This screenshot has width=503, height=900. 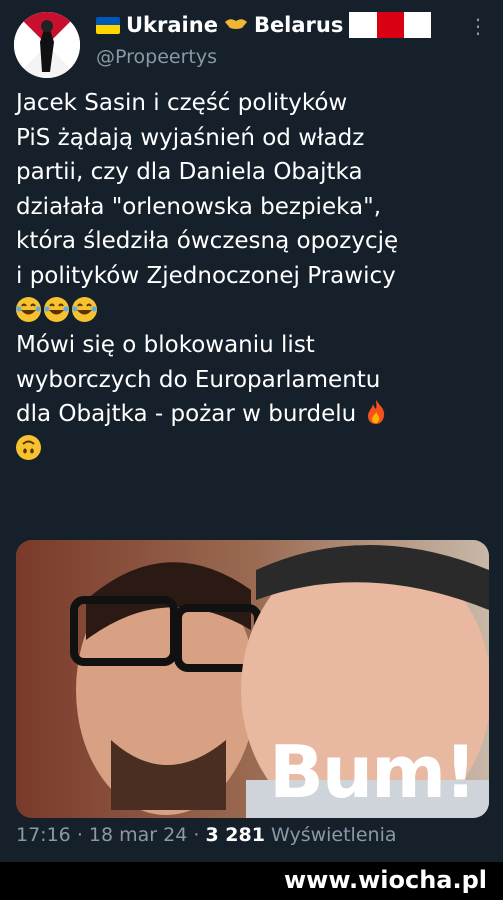 I want to click on tweet-line-9: dla Obajtka - pożar w burdelu, so click(x=186, y=414).